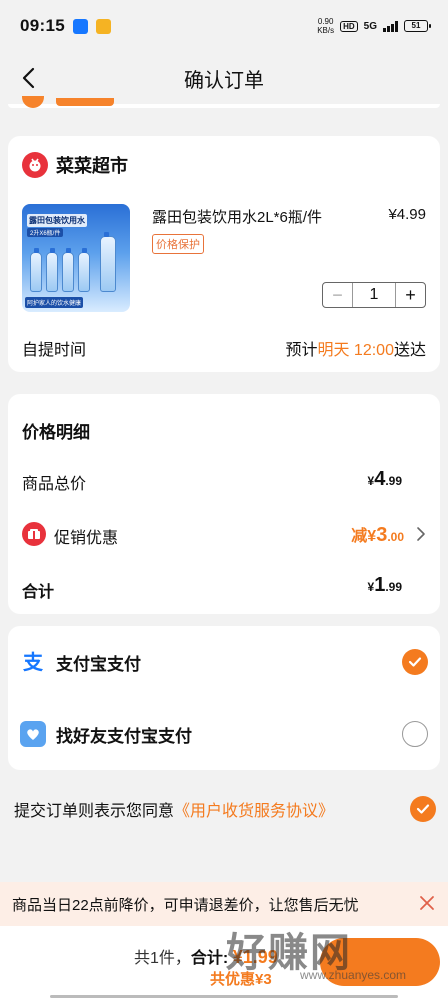 The width and height of the screenshot is (448, 1000). I want to click on status-bar: 09:15 0.90 KB/s HD 5G 51, so click(224, 26).